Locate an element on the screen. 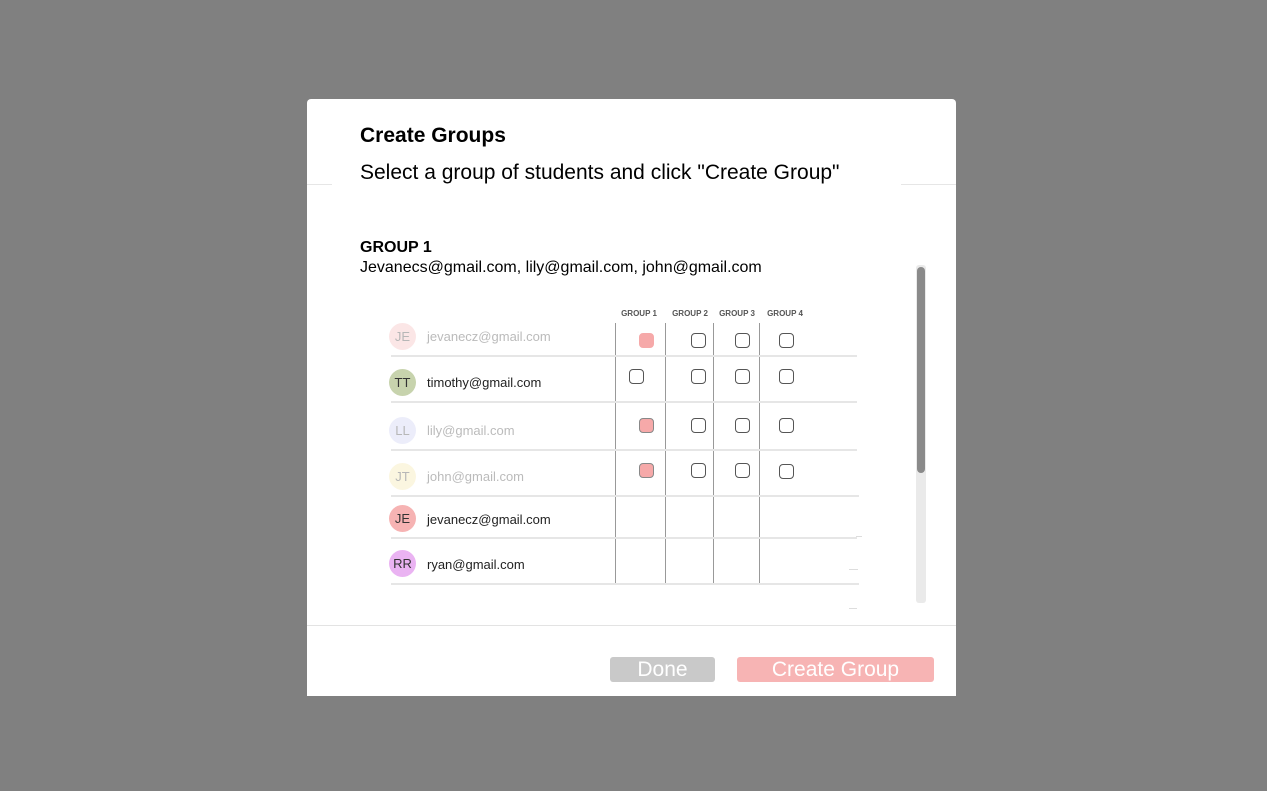  student-row: TT timothy@gmail.com is located at coordinates (624, 389).